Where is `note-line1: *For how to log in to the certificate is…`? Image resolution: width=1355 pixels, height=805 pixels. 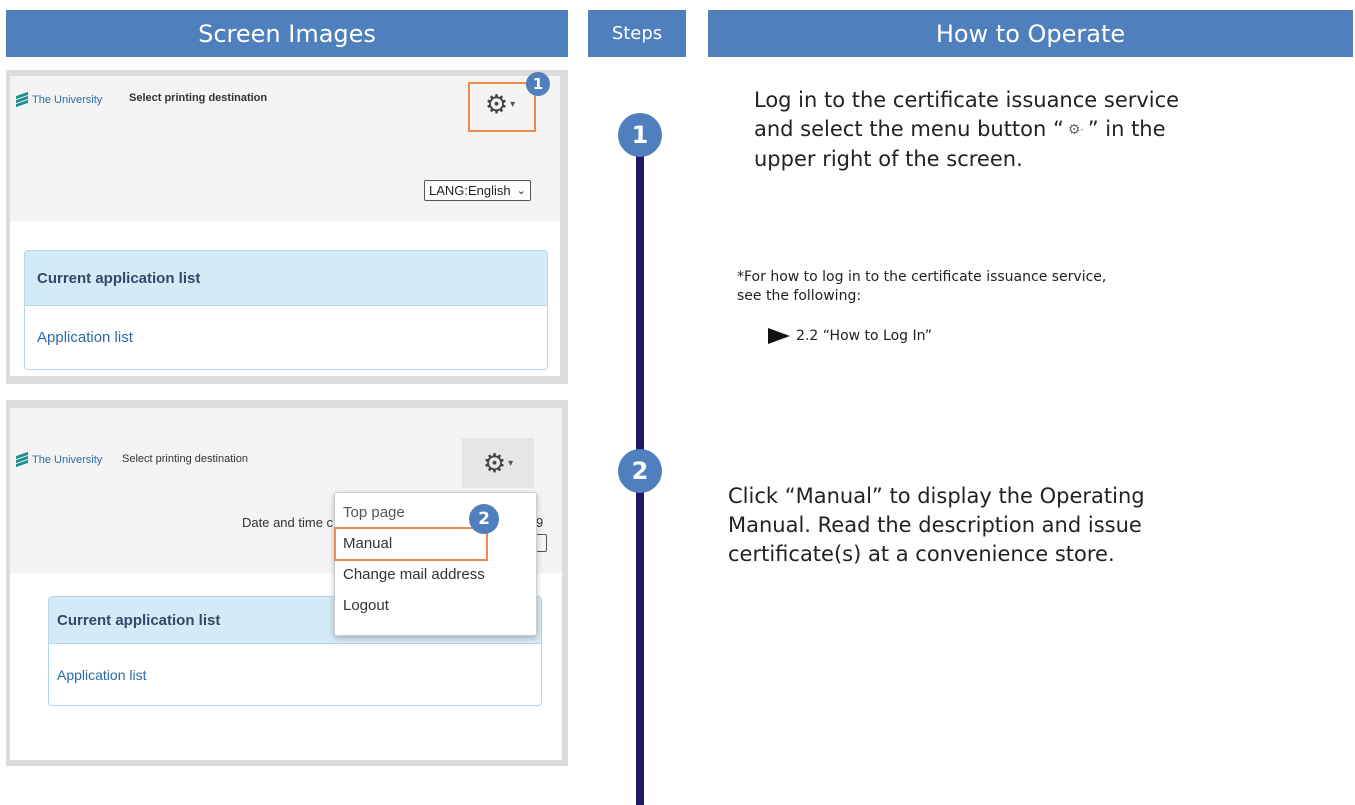 note-line1: *For how to log in to the certificate is… is located at coordinates (922, 277).